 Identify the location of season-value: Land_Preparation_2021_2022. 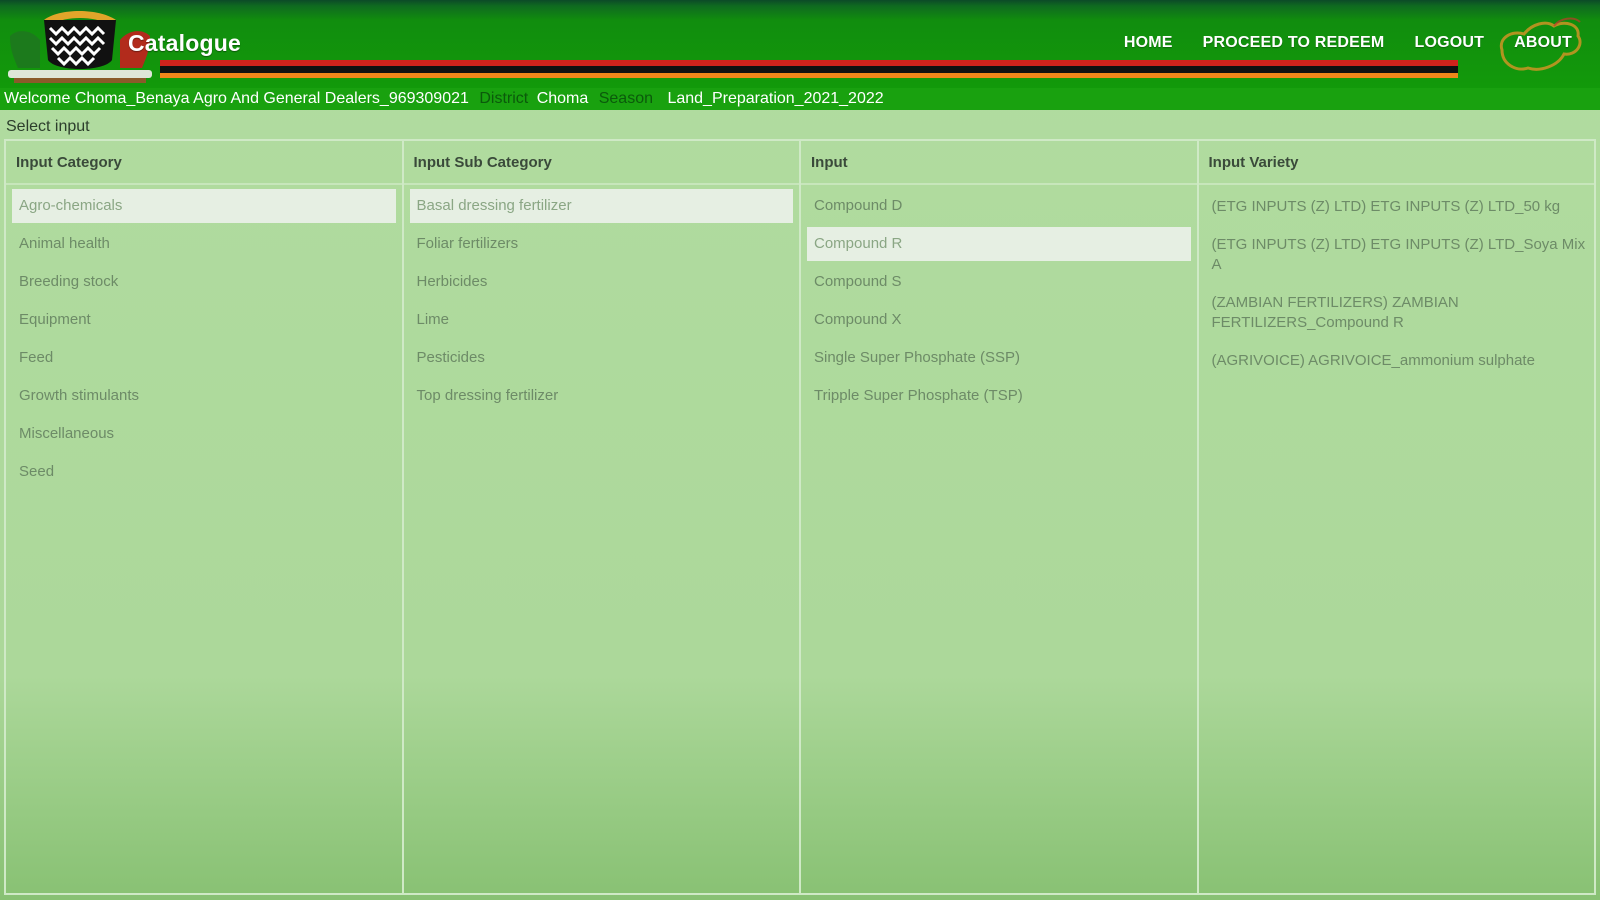
(775, 98).